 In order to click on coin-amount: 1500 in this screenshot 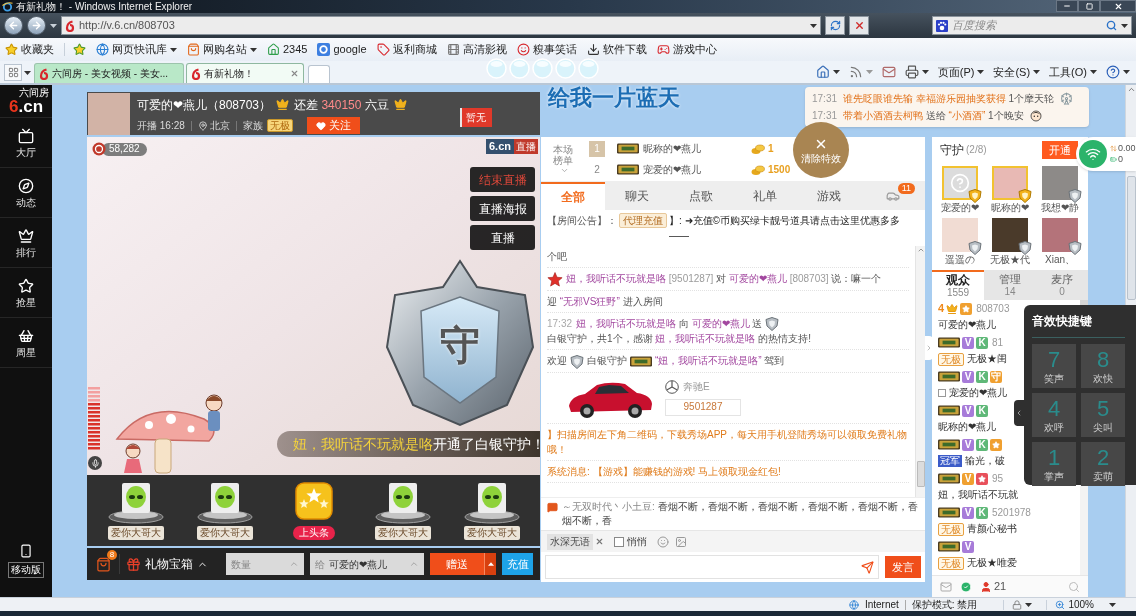, I will do `click(779, 169)`.